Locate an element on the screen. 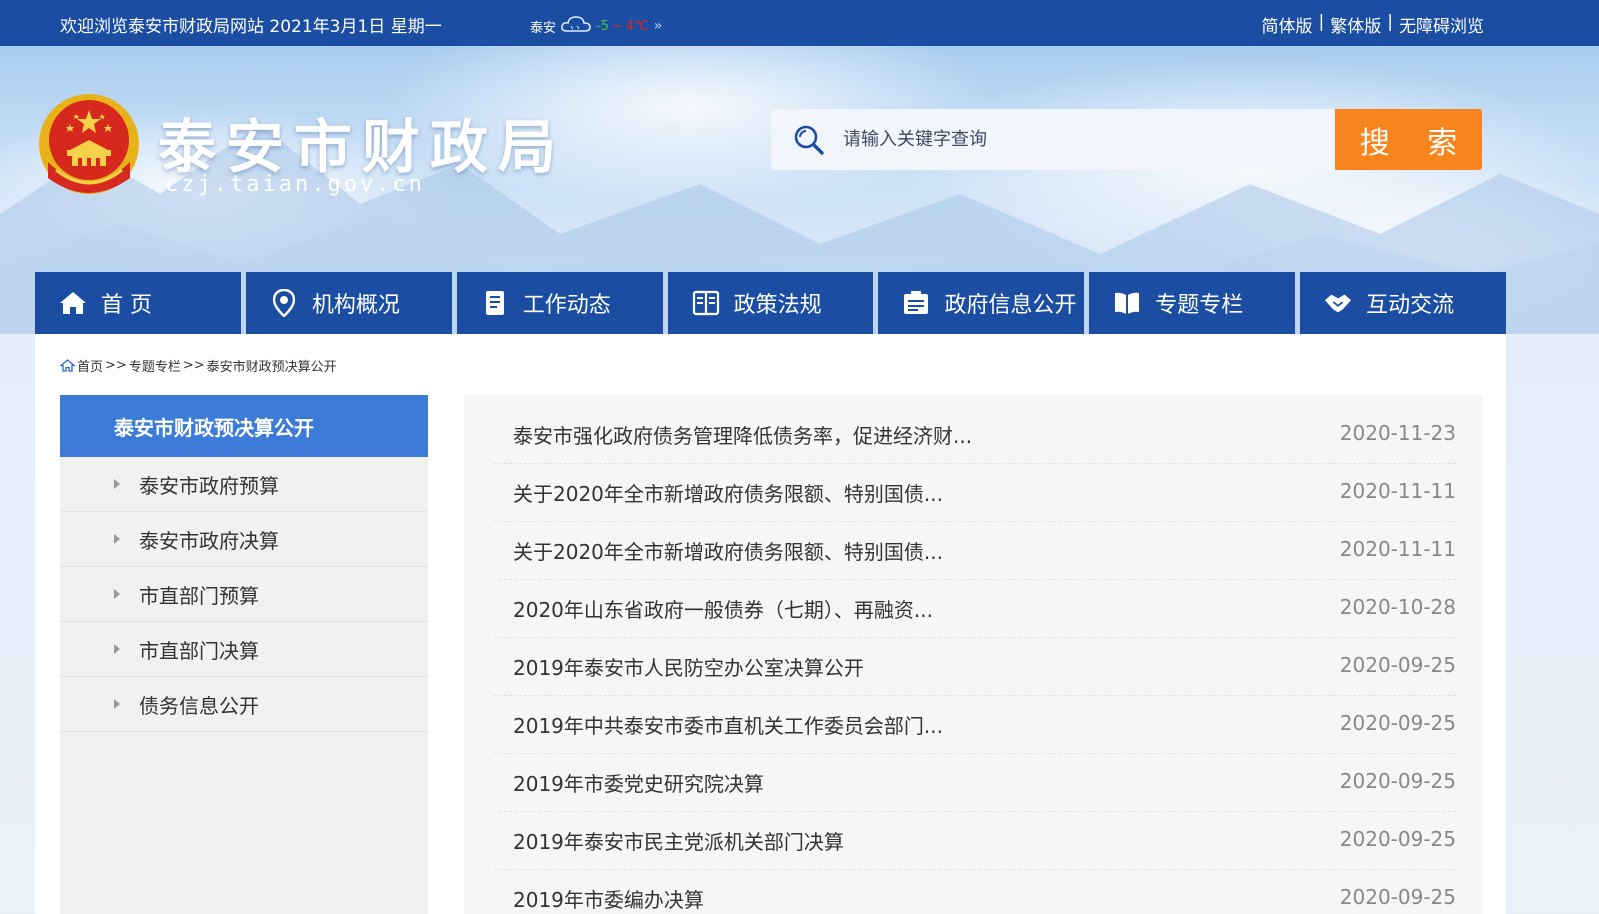  sidebar-item-city-final-accounts: 泰安市政府决算 is located at coordinates (244, 539).